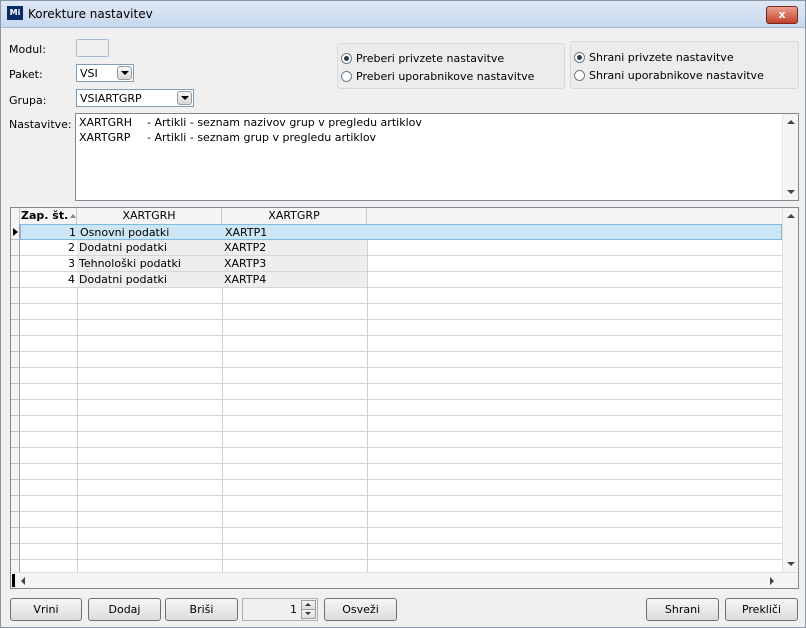  I want to click on row-indicator-column, so click(15, 398).